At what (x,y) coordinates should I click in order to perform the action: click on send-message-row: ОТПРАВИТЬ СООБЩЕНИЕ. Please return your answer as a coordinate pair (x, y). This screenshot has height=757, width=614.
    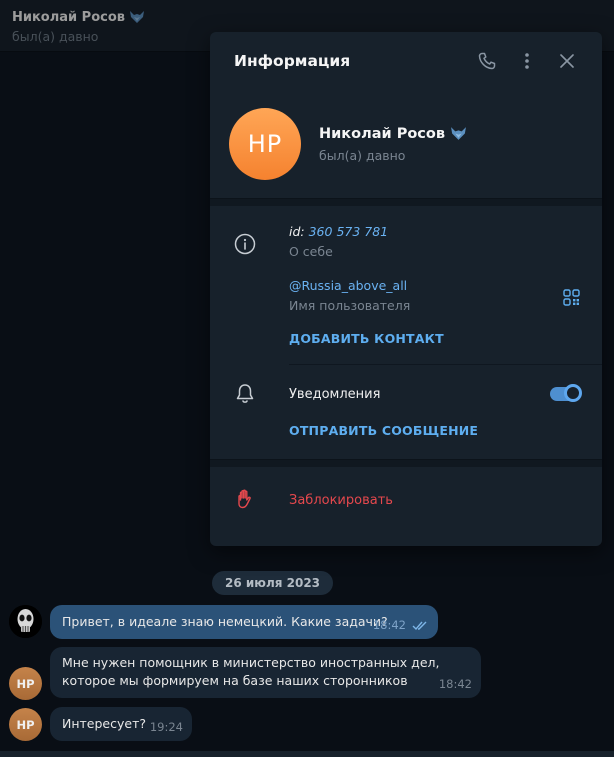
    Looking at the image, I should click on (406, 441).